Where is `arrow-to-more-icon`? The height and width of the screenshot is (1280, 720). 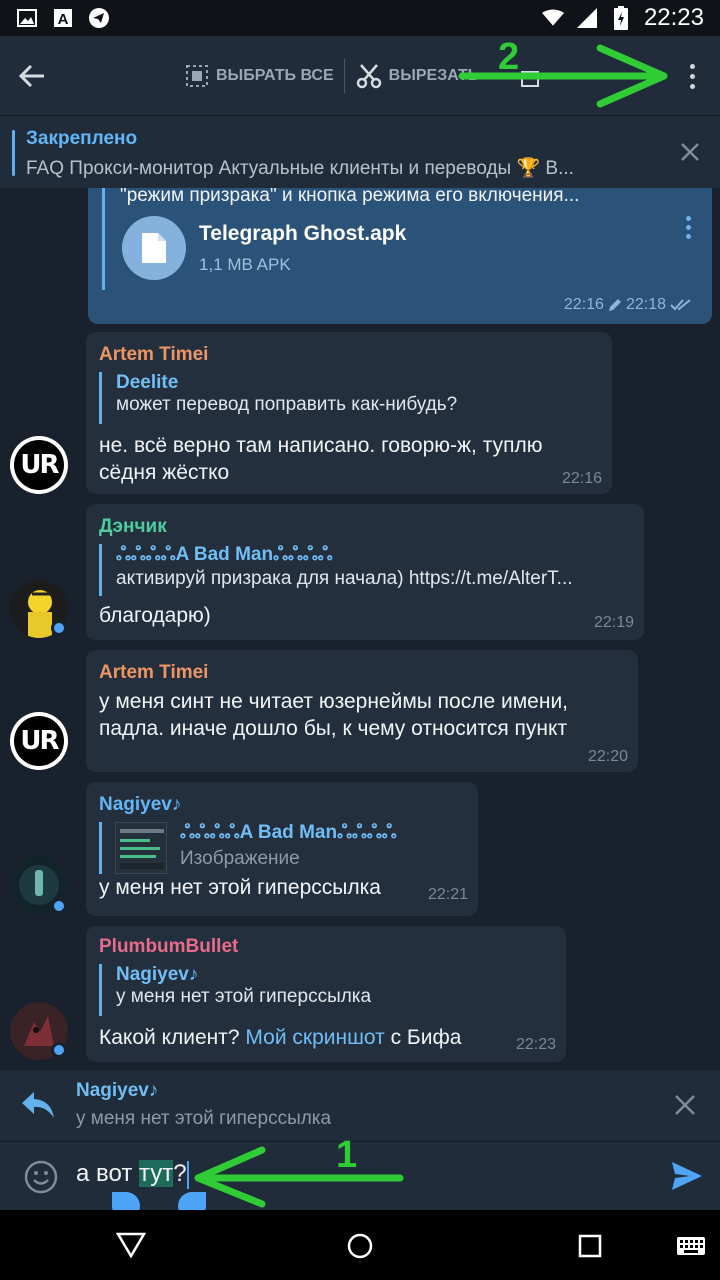
arrow-to-more-icon is located at coordinates (563, 76).